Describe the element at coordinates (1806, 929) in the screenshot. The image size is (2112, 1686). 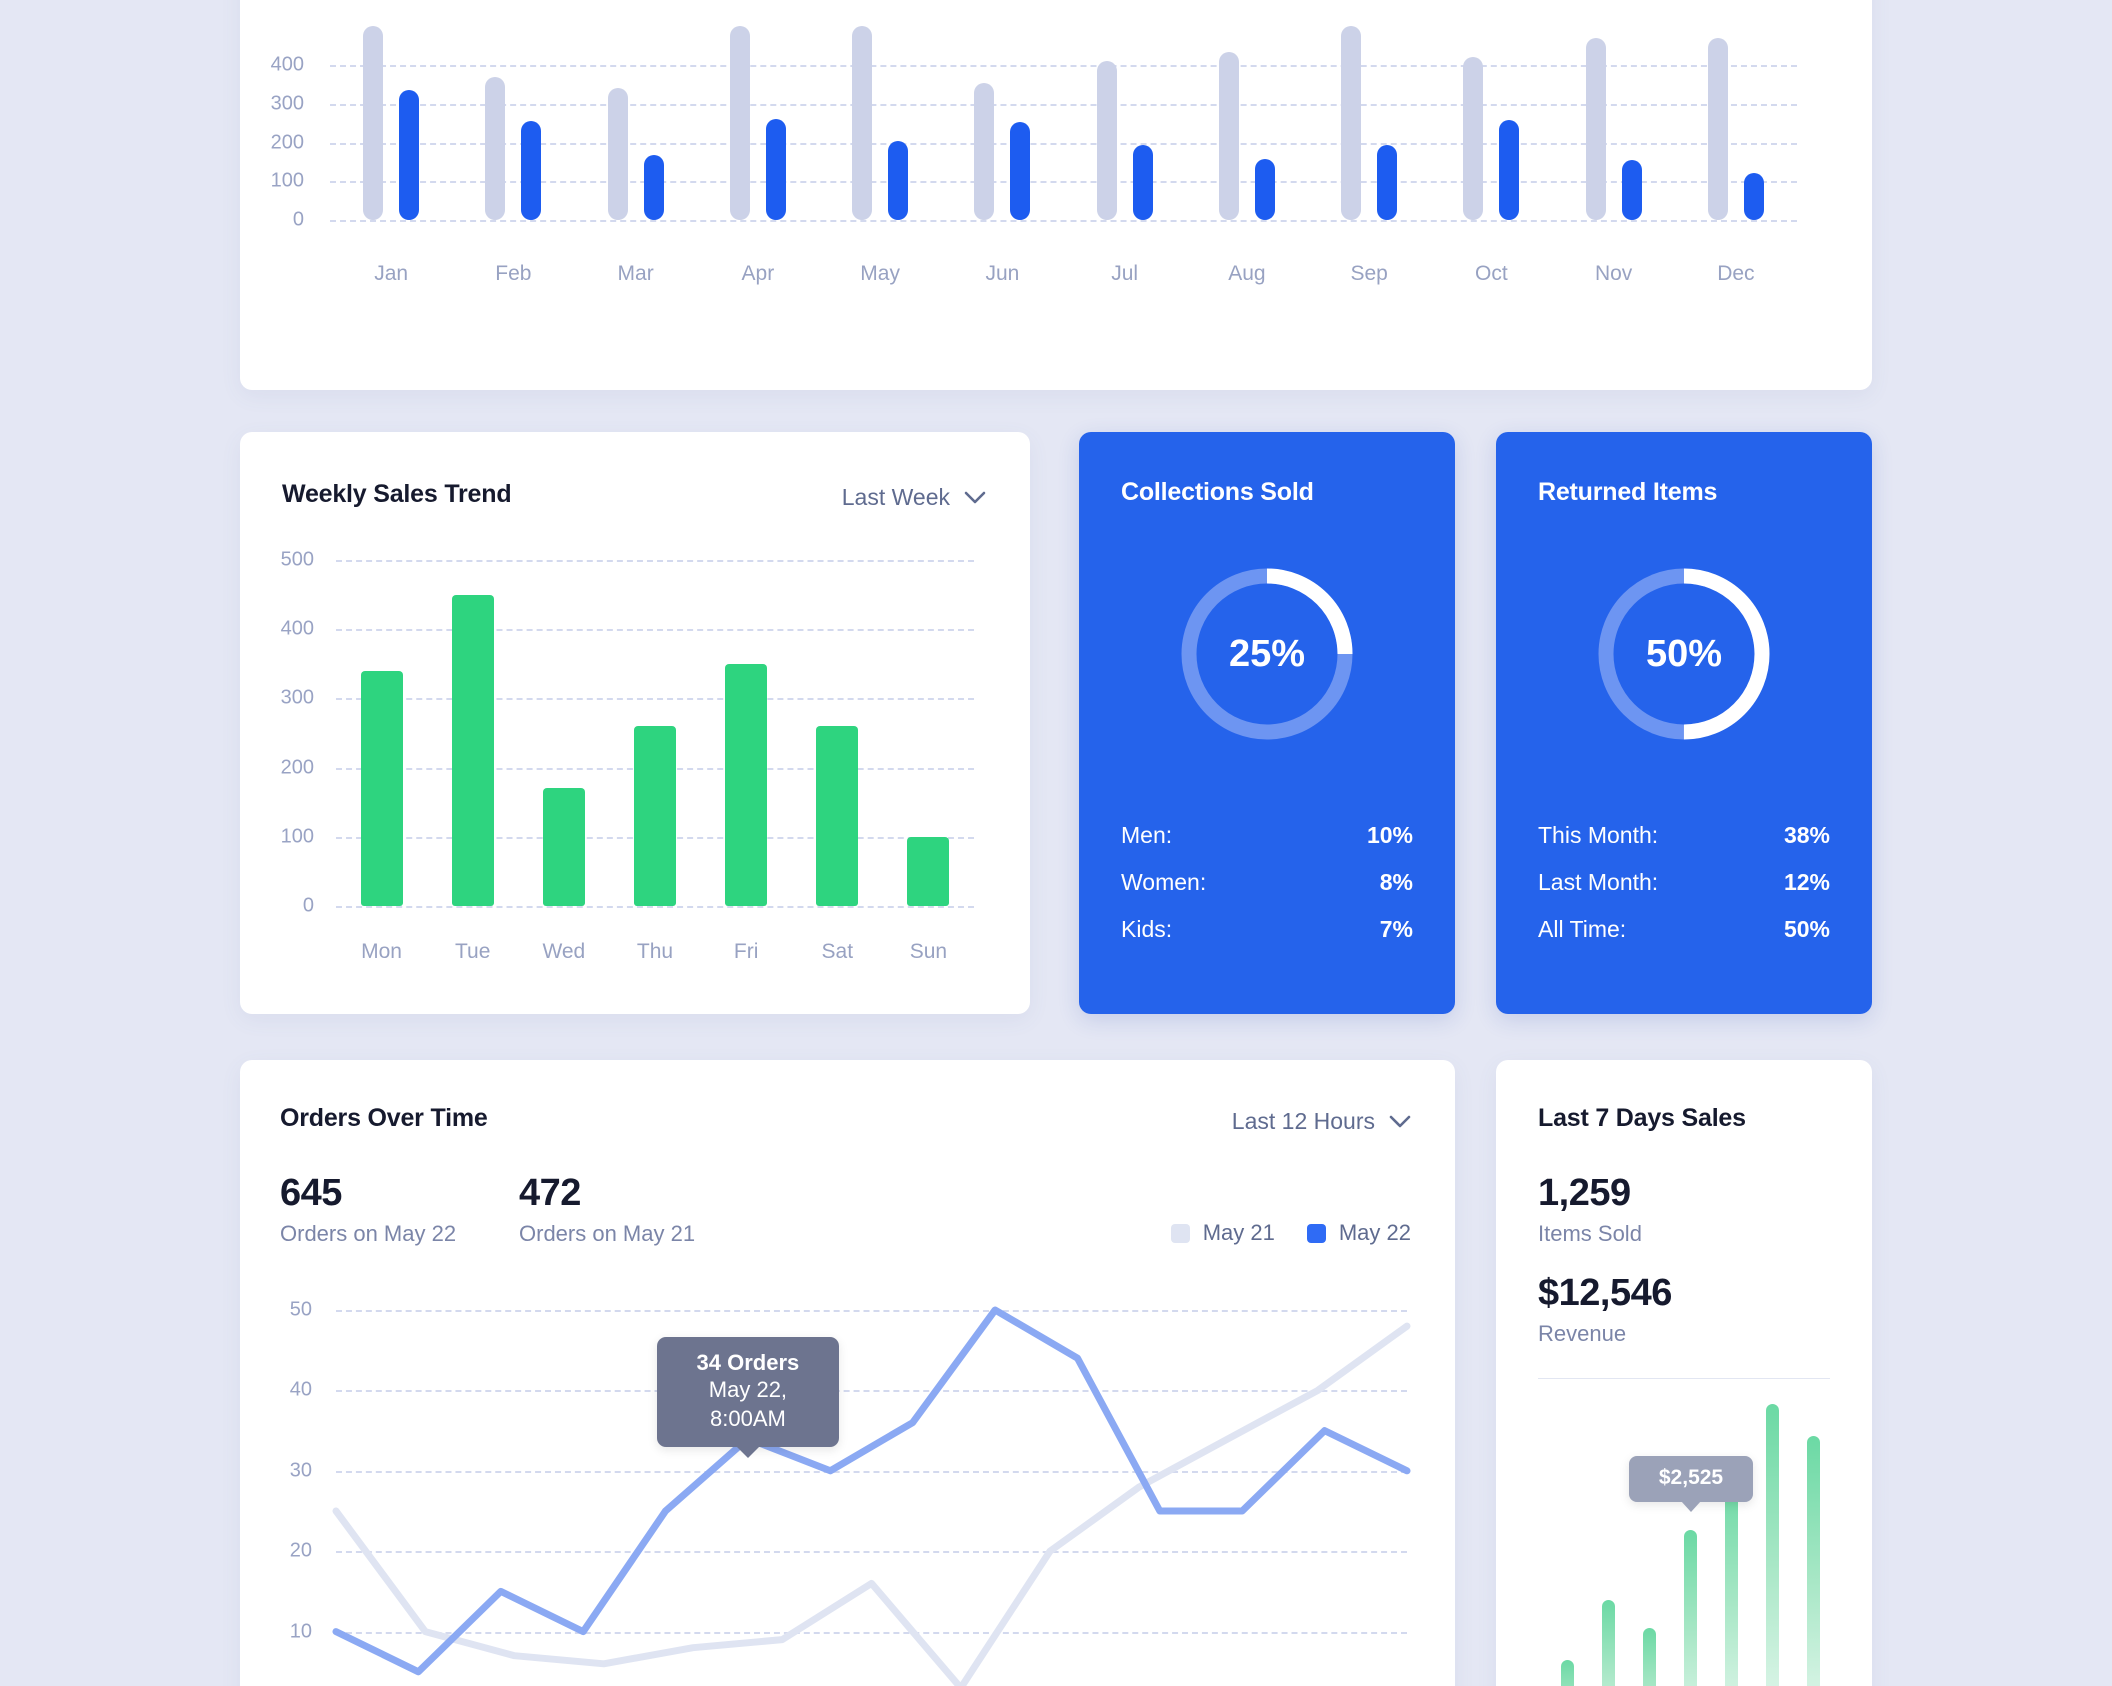
I see `returned-stat-value: 50%` at that location.